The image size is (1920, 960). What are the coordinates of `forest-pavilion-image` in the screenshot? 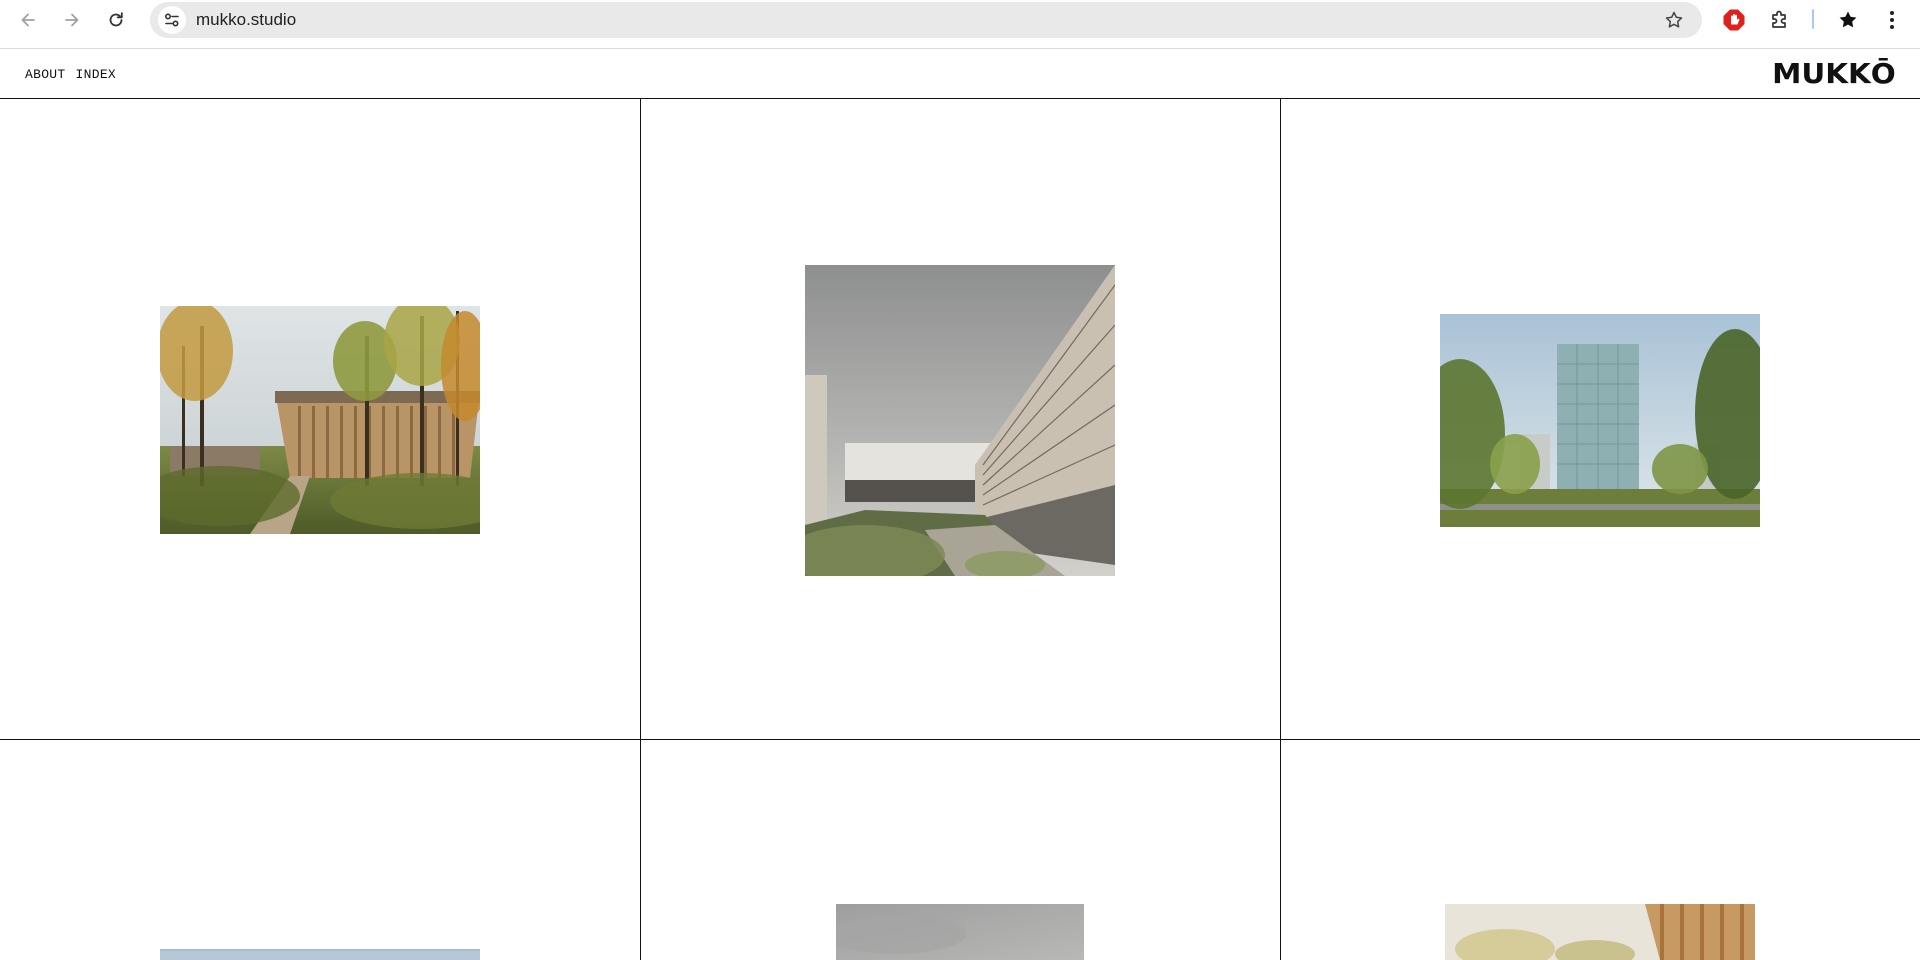 It's located at (320, 420).